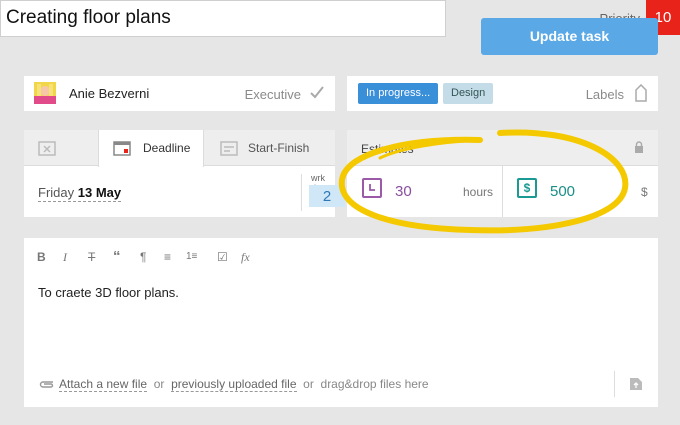  What do you see at coordinates (387, 149) in the screenshot?
I see `estimates-title: Estimates` at bounding box center [387, 149].